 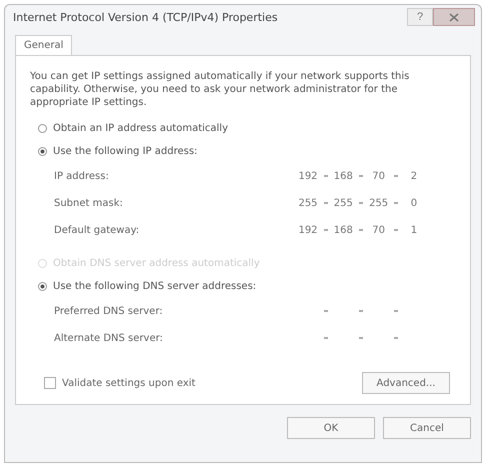 What do you see at coordinates (361, 230) in the screenshot?
I see `ip-field: 192 168 70 1` at bounding box center [361, 230].